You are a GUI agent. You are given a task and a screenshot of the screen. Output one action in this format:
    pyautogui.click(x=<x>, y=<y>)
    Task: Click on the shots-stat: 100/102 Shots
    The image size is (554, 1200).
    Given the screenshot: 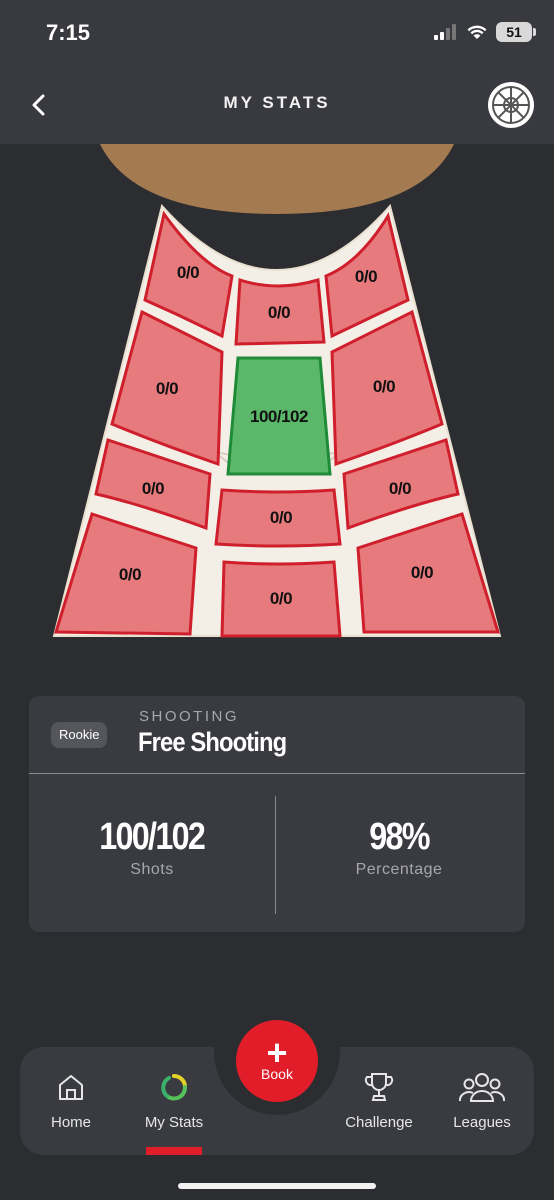 What is the action you would take?
    pyautogui.click(x=152, y=847)
    